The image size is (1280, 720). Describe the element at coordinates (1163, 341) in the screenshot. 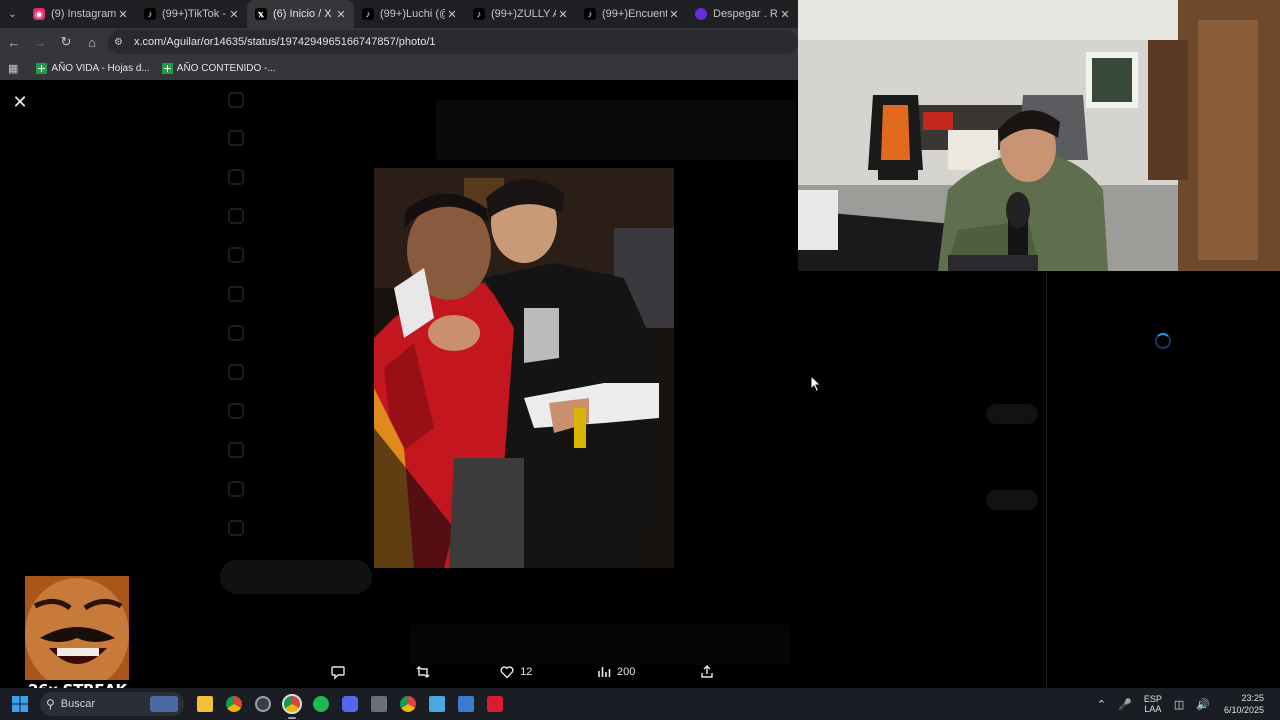

I see `loading-spinner-icon` at that location.